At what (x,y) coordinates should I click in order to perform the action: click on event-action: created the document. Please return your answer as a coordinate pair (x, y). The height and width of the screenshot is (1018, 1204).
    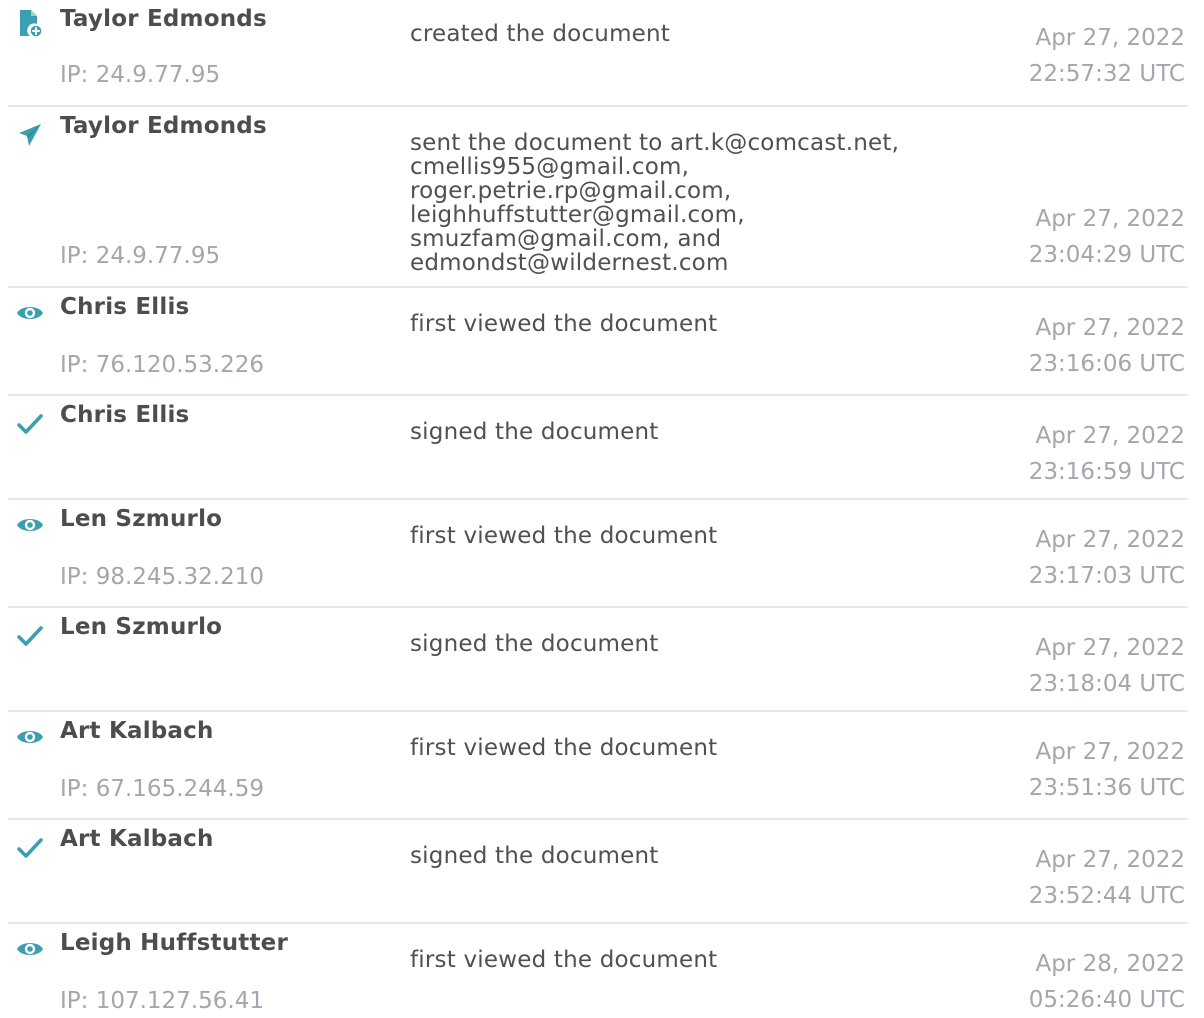
    Looking at the image, I should click on (540, 34).